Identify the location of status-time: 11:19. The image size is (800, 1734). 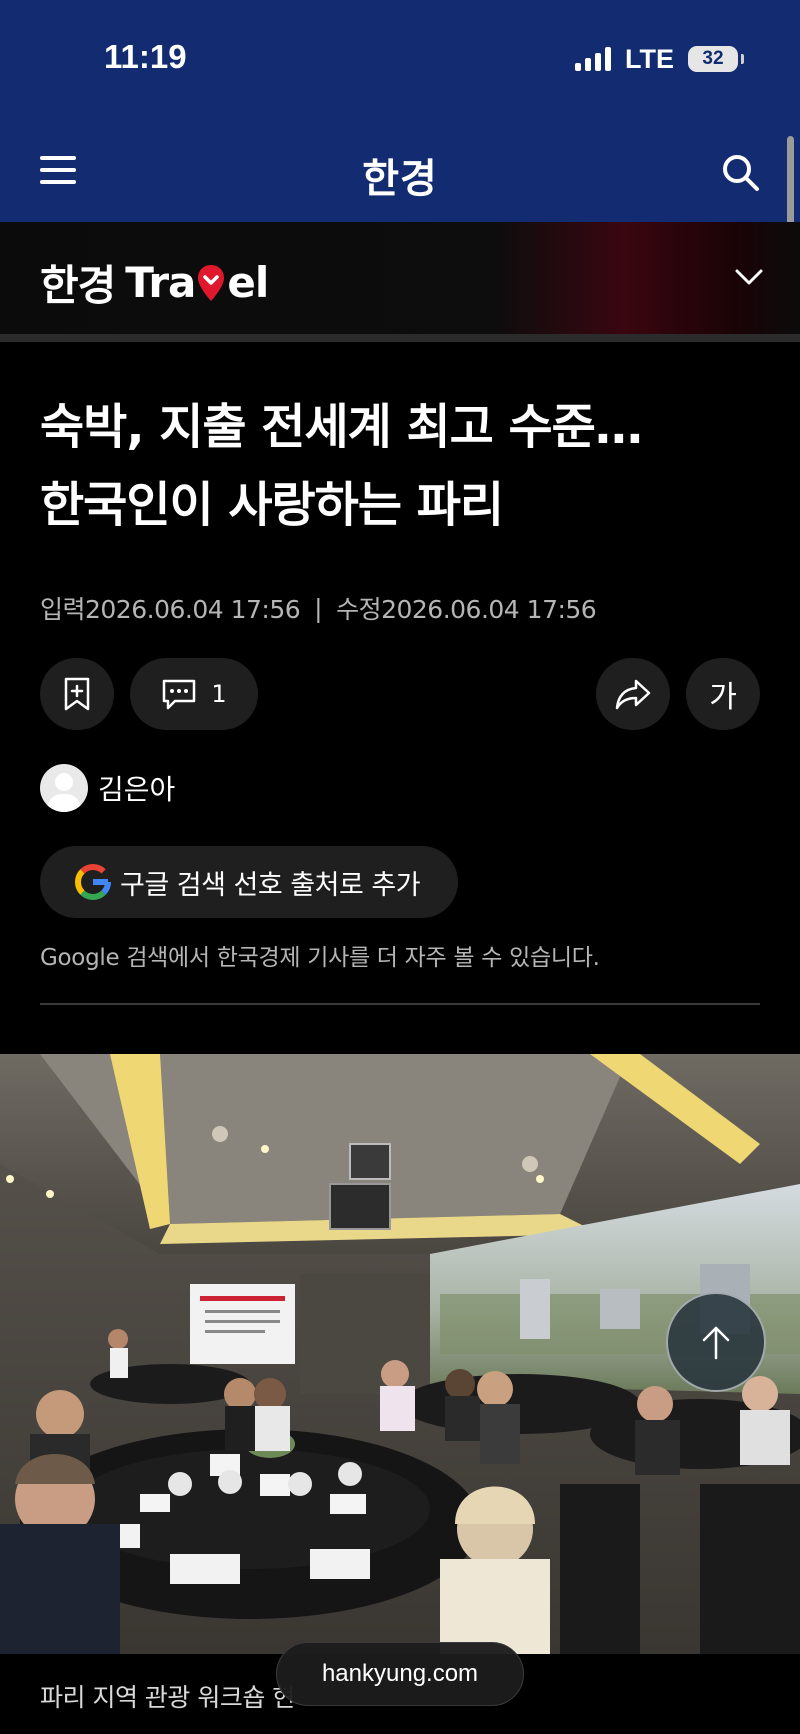
(145, 56).